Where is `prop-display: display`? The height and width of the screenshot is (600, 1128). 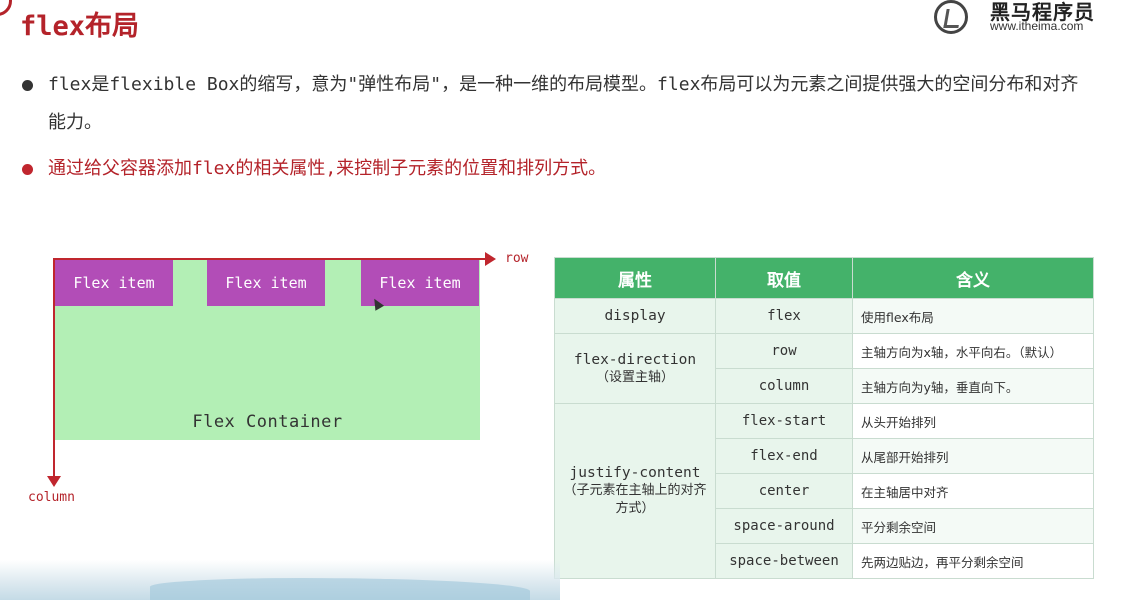 prop-display: display is located at coordinates (635, 316).